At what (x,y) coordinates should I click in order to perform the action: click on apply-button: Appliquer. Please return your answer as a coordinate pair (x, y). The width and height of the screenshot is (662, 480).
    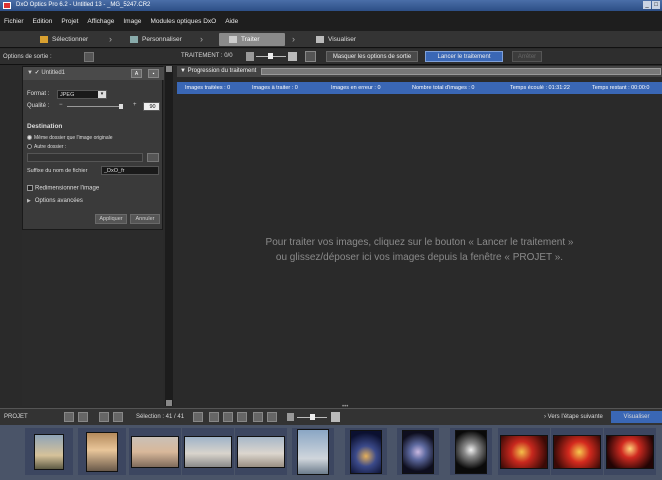
    Looking at the image, I should click on (111, 219).